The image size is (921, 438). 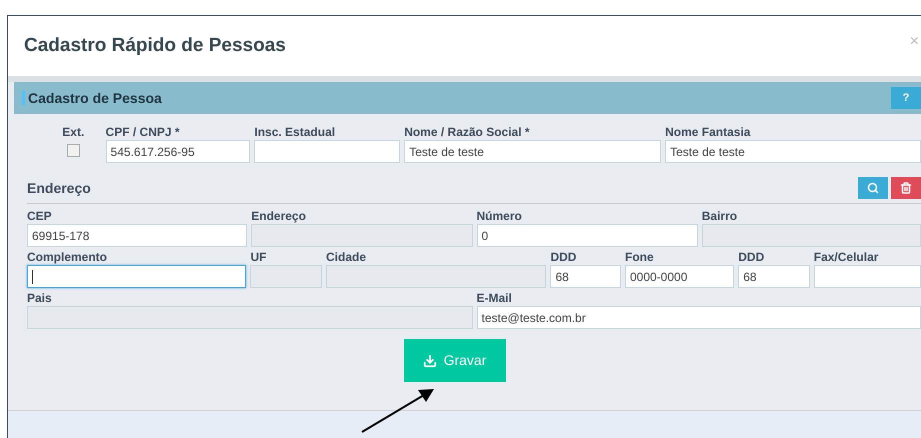 What do you see at coordinates (95, 98) in the screenshot?
I see `panel-title: Cadastro de Pessoa` at bounding box center [95, 98].